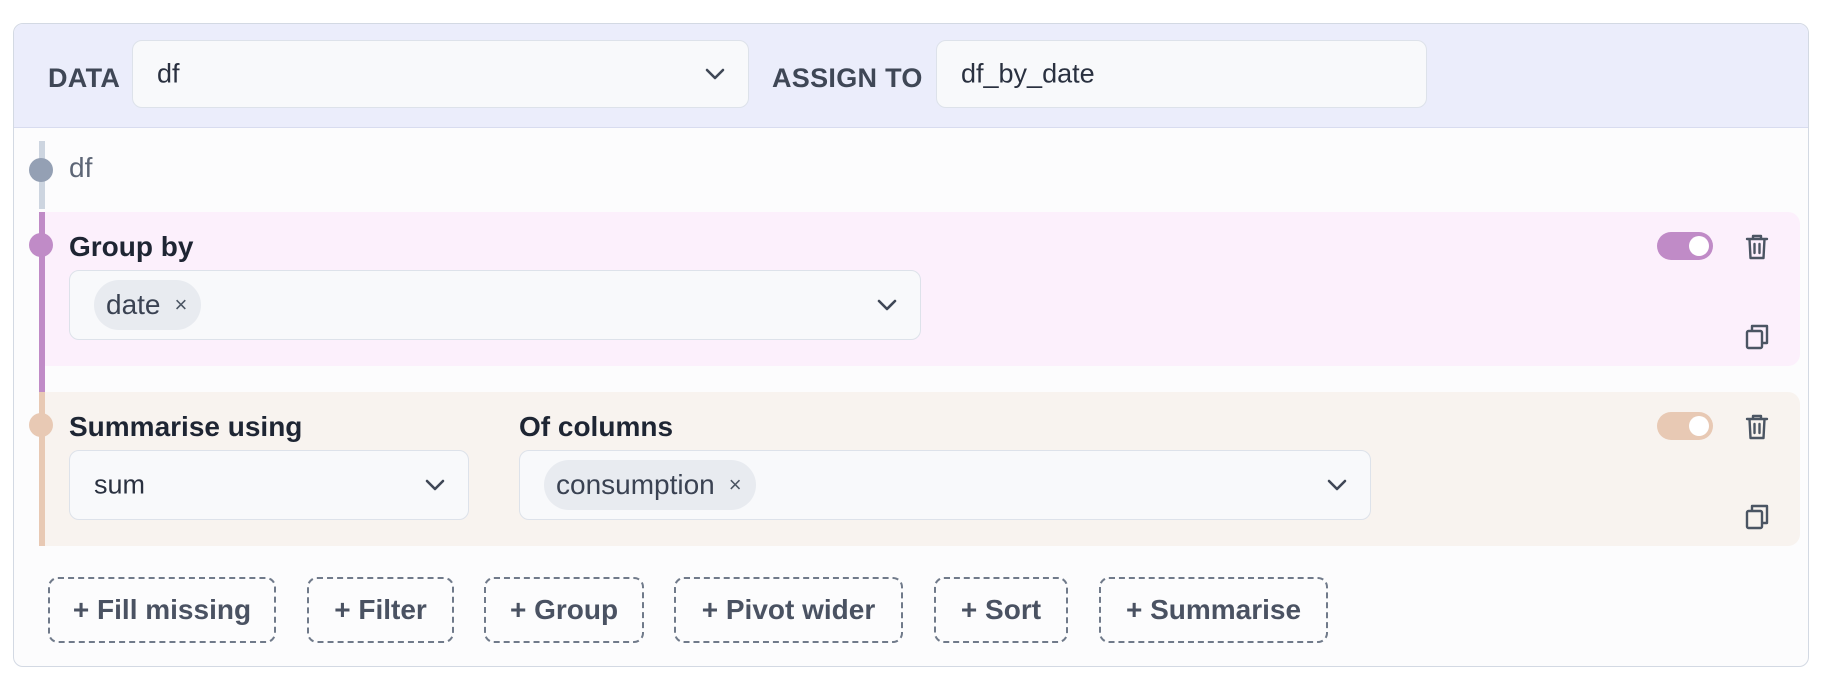 Image resolution: width=1824 pixels, height=692 pixels. I want to click on data-source-select: df, so click(440, 74).